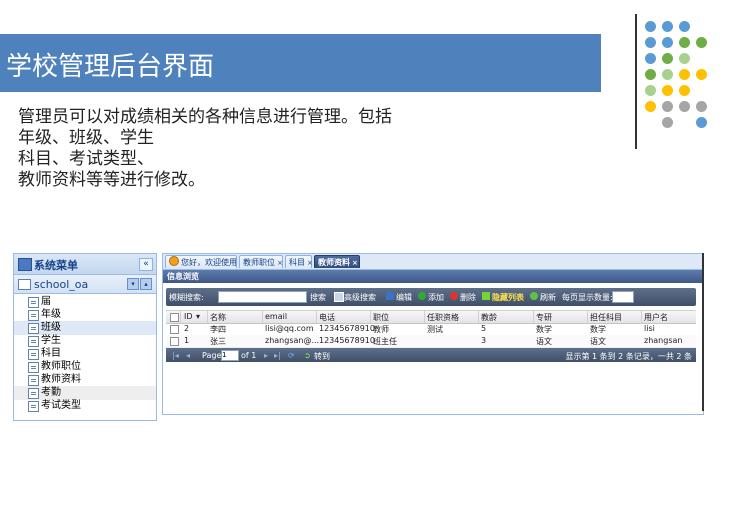 Image resolution: width=734 pixels, height=518 pixels. Describe the element at coordinates (188, 355) in the screenshot. I see `prev-page-icon: ◂` at that location.